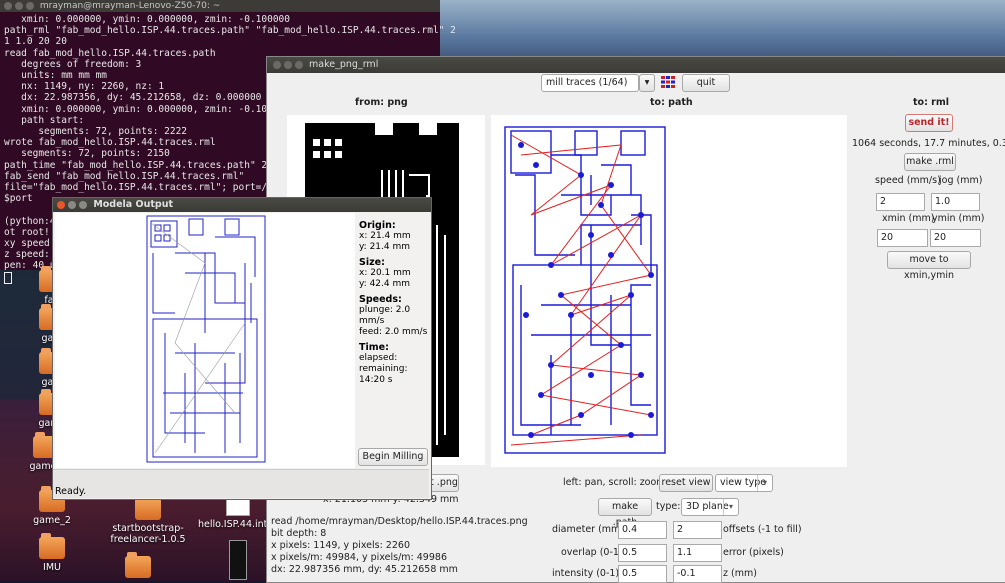 Image resolution: width=1005 pixels, height=583 pixels. Describe the element at coordinates (242, 205) in the screenshot. I see `modela-titlebar: Modela Output` at that location.